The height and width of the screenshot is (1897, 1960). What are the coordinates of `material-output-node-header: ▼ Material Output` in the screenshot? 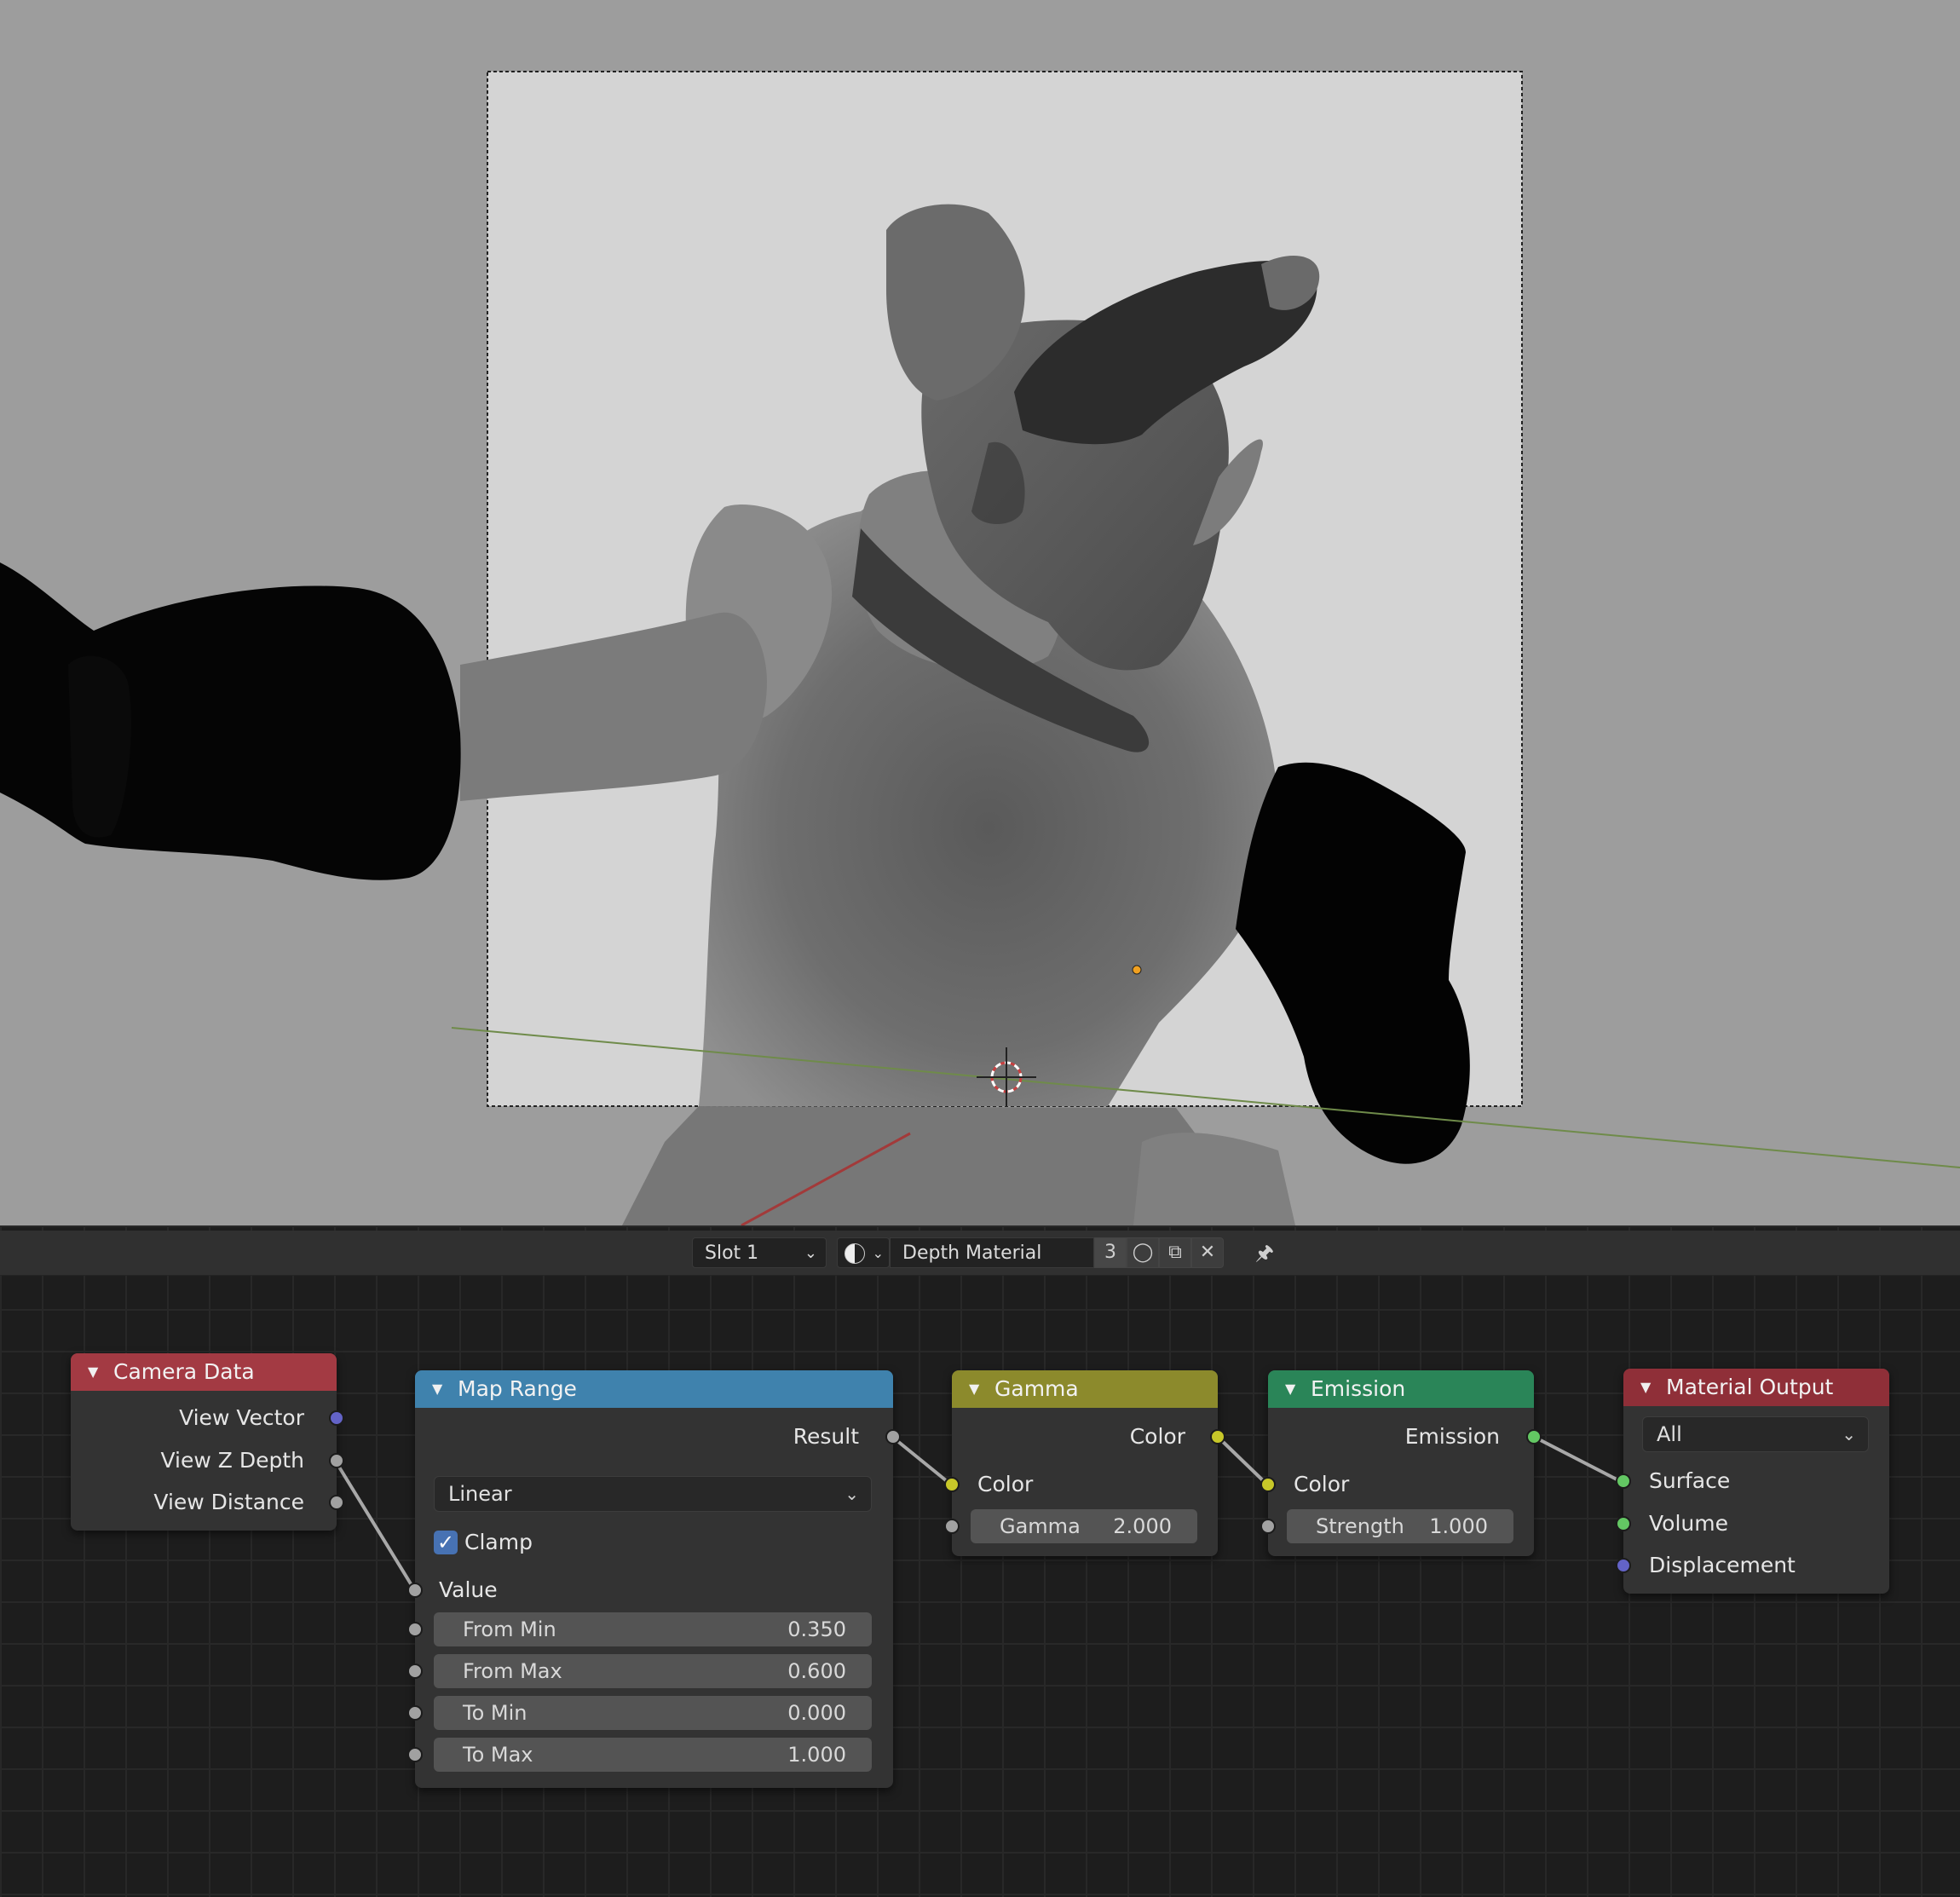 It's located at (1756, 1388).